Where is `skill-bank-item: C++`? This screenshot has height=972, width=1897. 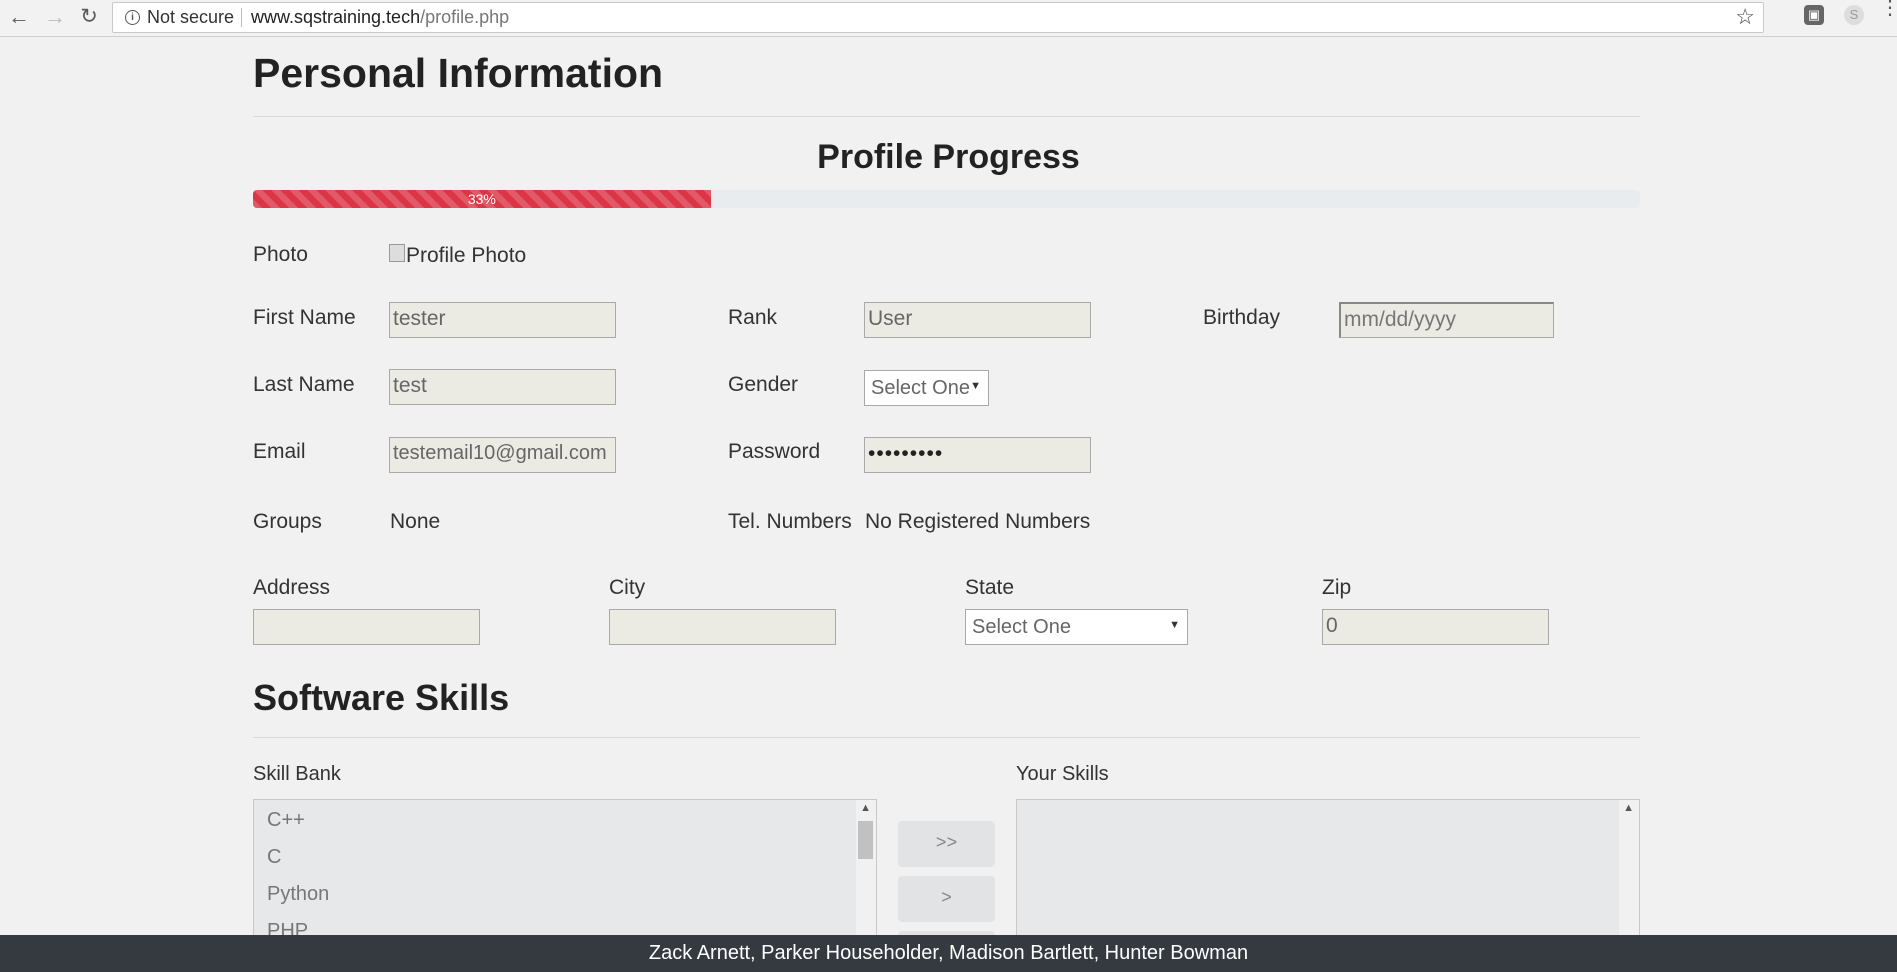
skill-bank-item: C++ is located at coordinates (565, 820).